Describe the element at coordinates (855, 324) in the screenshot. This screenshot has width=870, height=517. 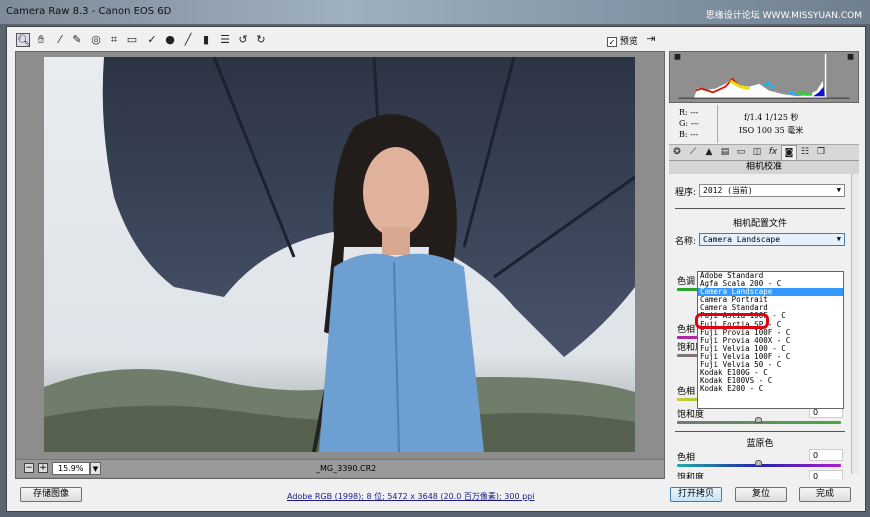
I see `panel-scrollbar` at that location.